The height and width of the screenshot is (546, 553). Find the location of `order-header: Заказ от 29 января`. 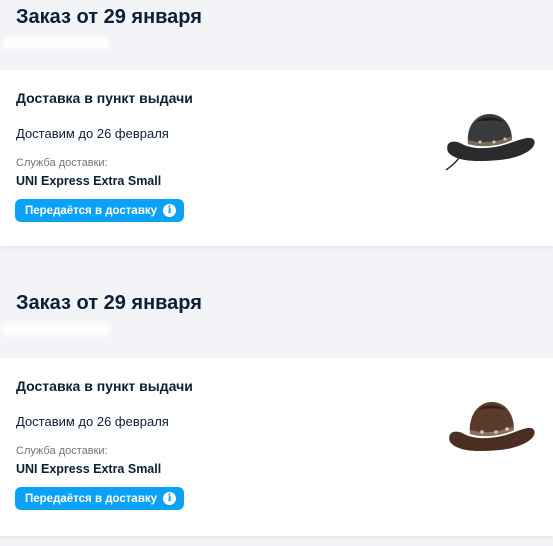

order-header: Заказ от 29 января is located at coordinates (276, 35).